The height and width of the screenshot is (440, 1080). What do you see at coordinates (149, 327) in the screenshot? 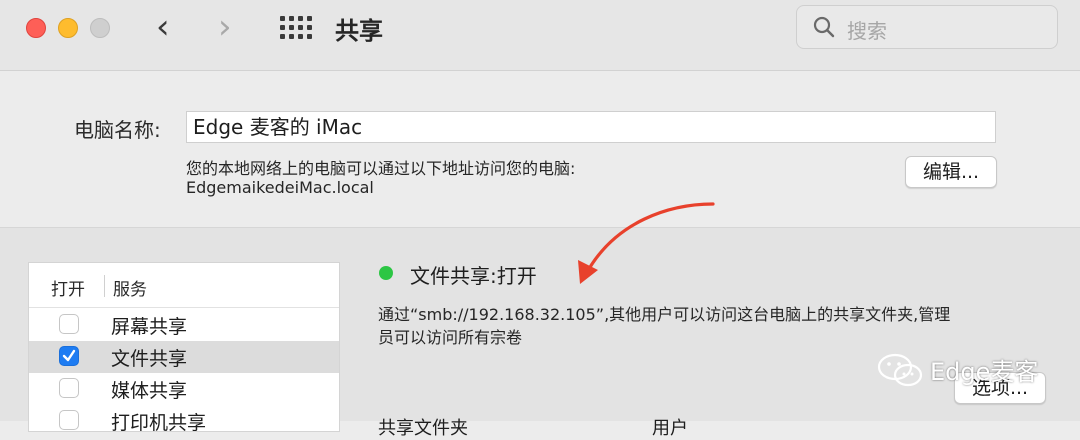
I see `service-label: 屏幕共享` at bounding box center [149, 327].